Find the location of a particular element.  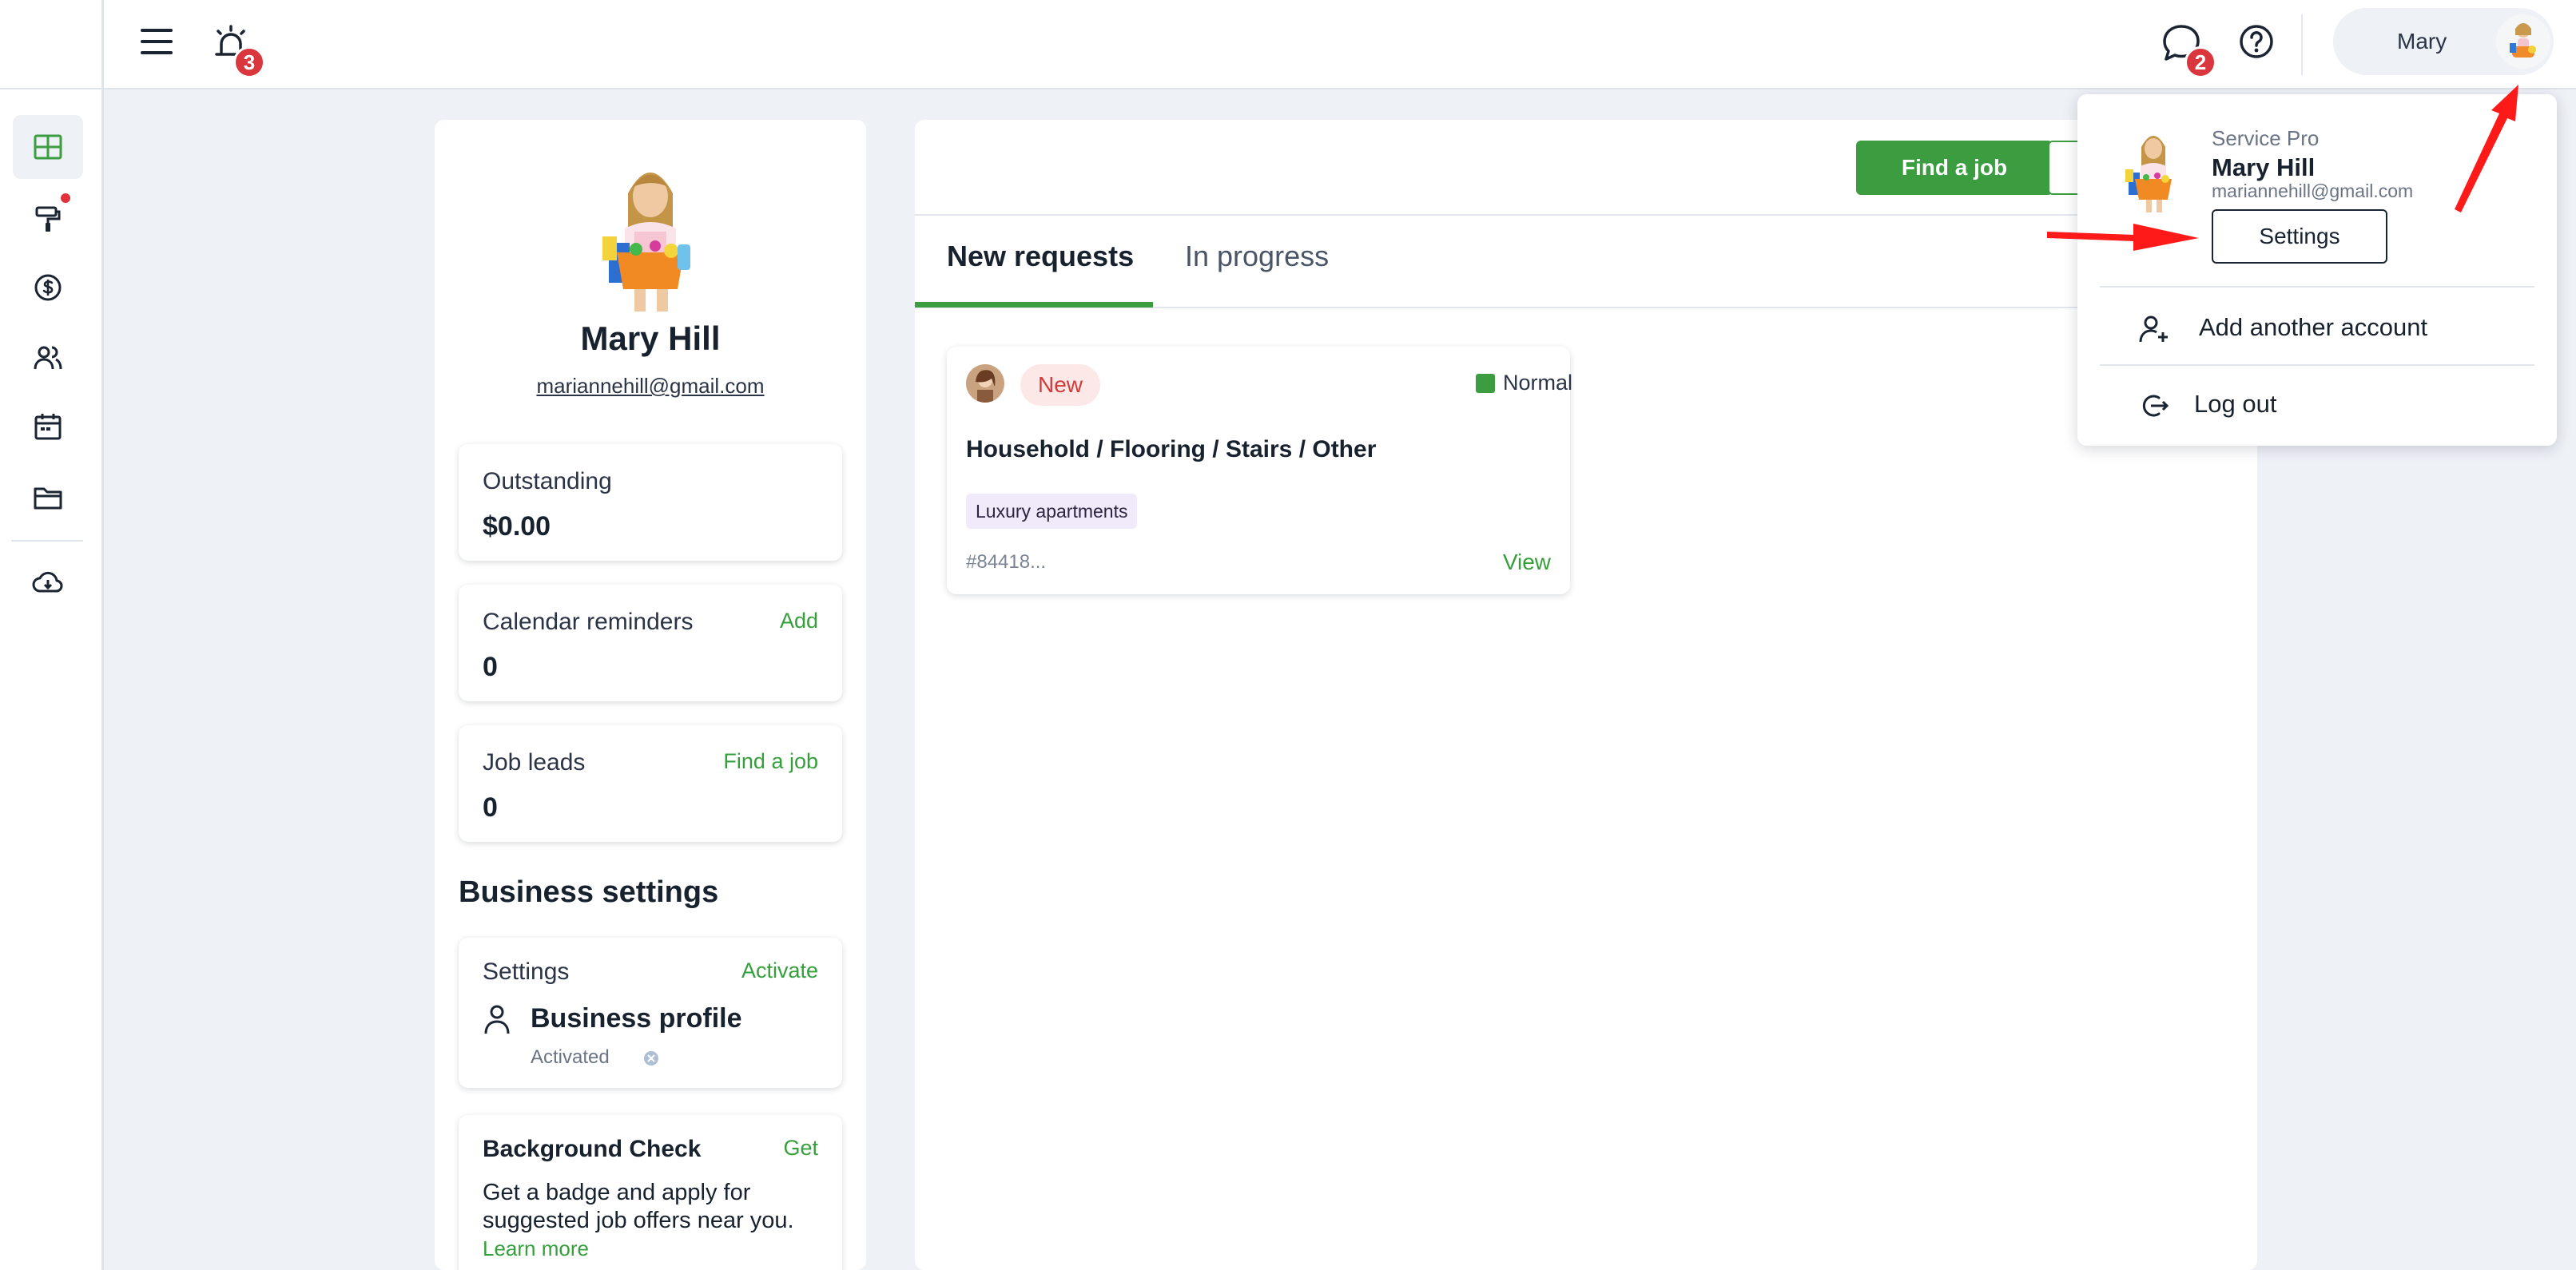

settings-button: Settings is located at coordinates (2299, 236).